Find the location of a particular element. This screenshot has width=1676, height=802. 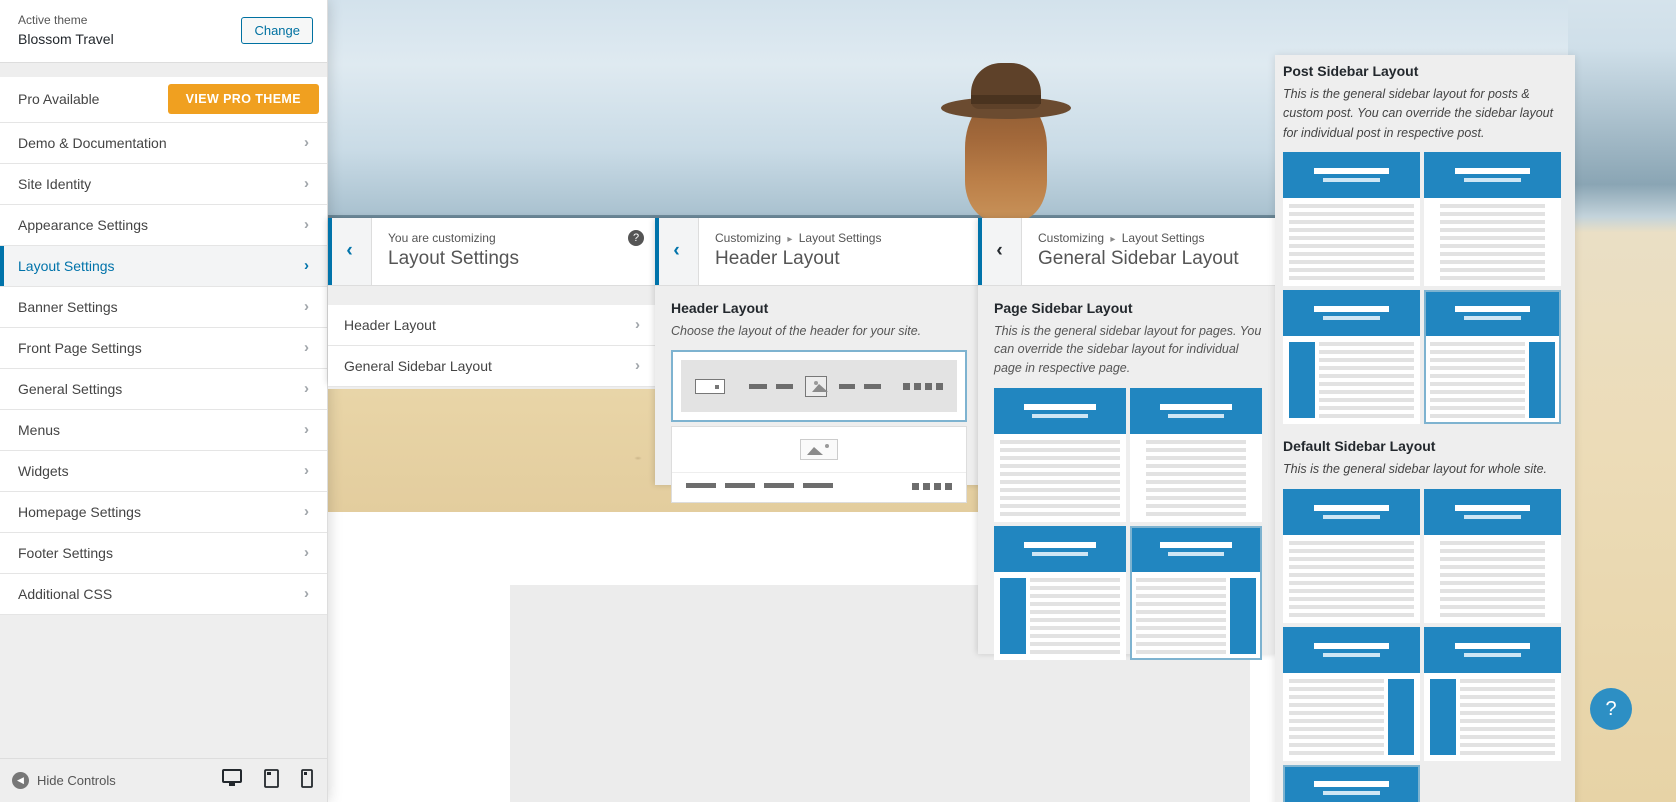

sidebar-item-footer-settings: Footer Settings › is located at coordinates (163, 553).